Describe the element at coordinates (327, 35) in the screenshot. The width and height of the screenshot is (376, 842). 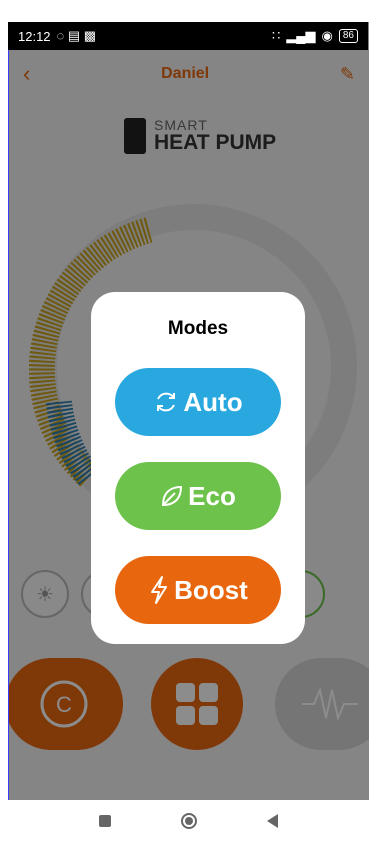
I see `wifi-icon: ◉` at that location.